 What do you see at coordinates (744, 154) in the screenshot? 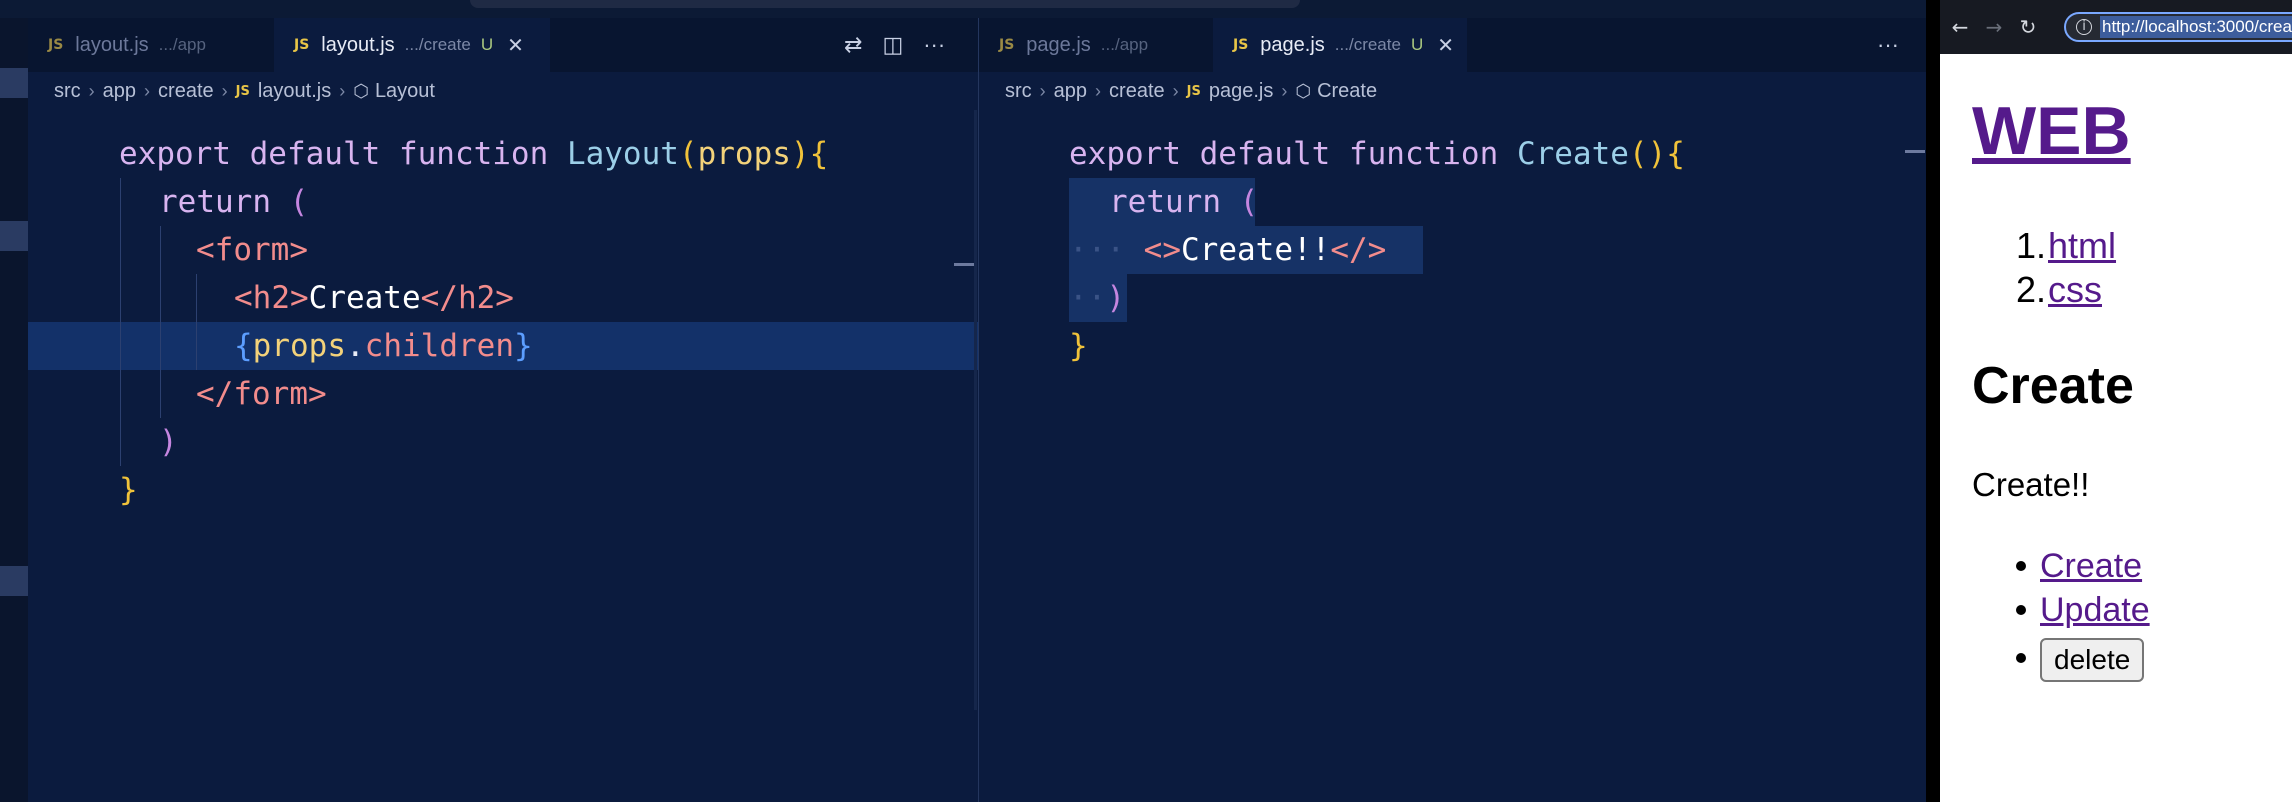
I see `token-param: props` at bounding box center [744, 154].